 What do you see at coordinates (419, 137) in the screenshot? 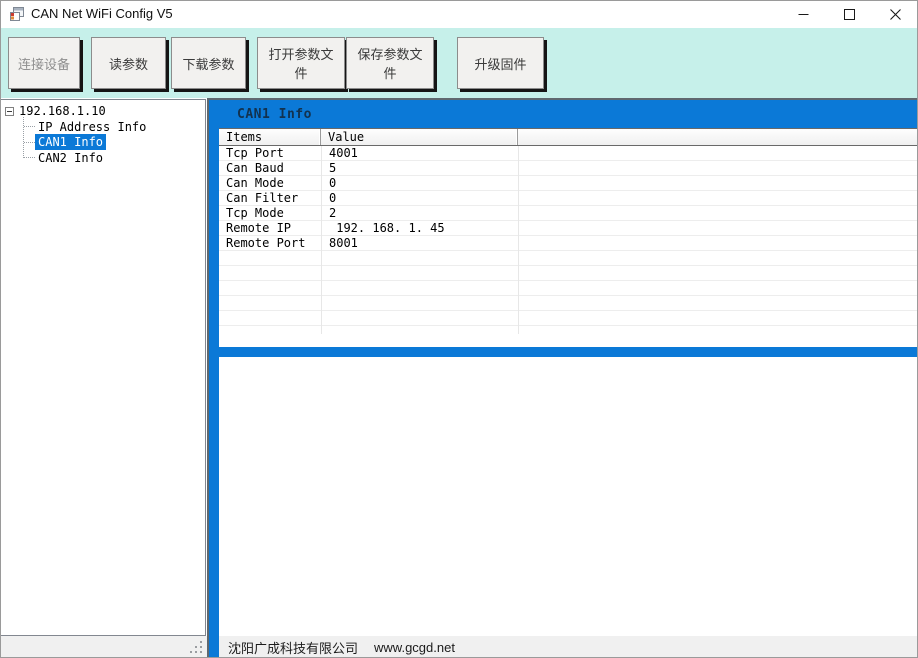
I see `column-header-value: Value` at bounding box center [419, 137].